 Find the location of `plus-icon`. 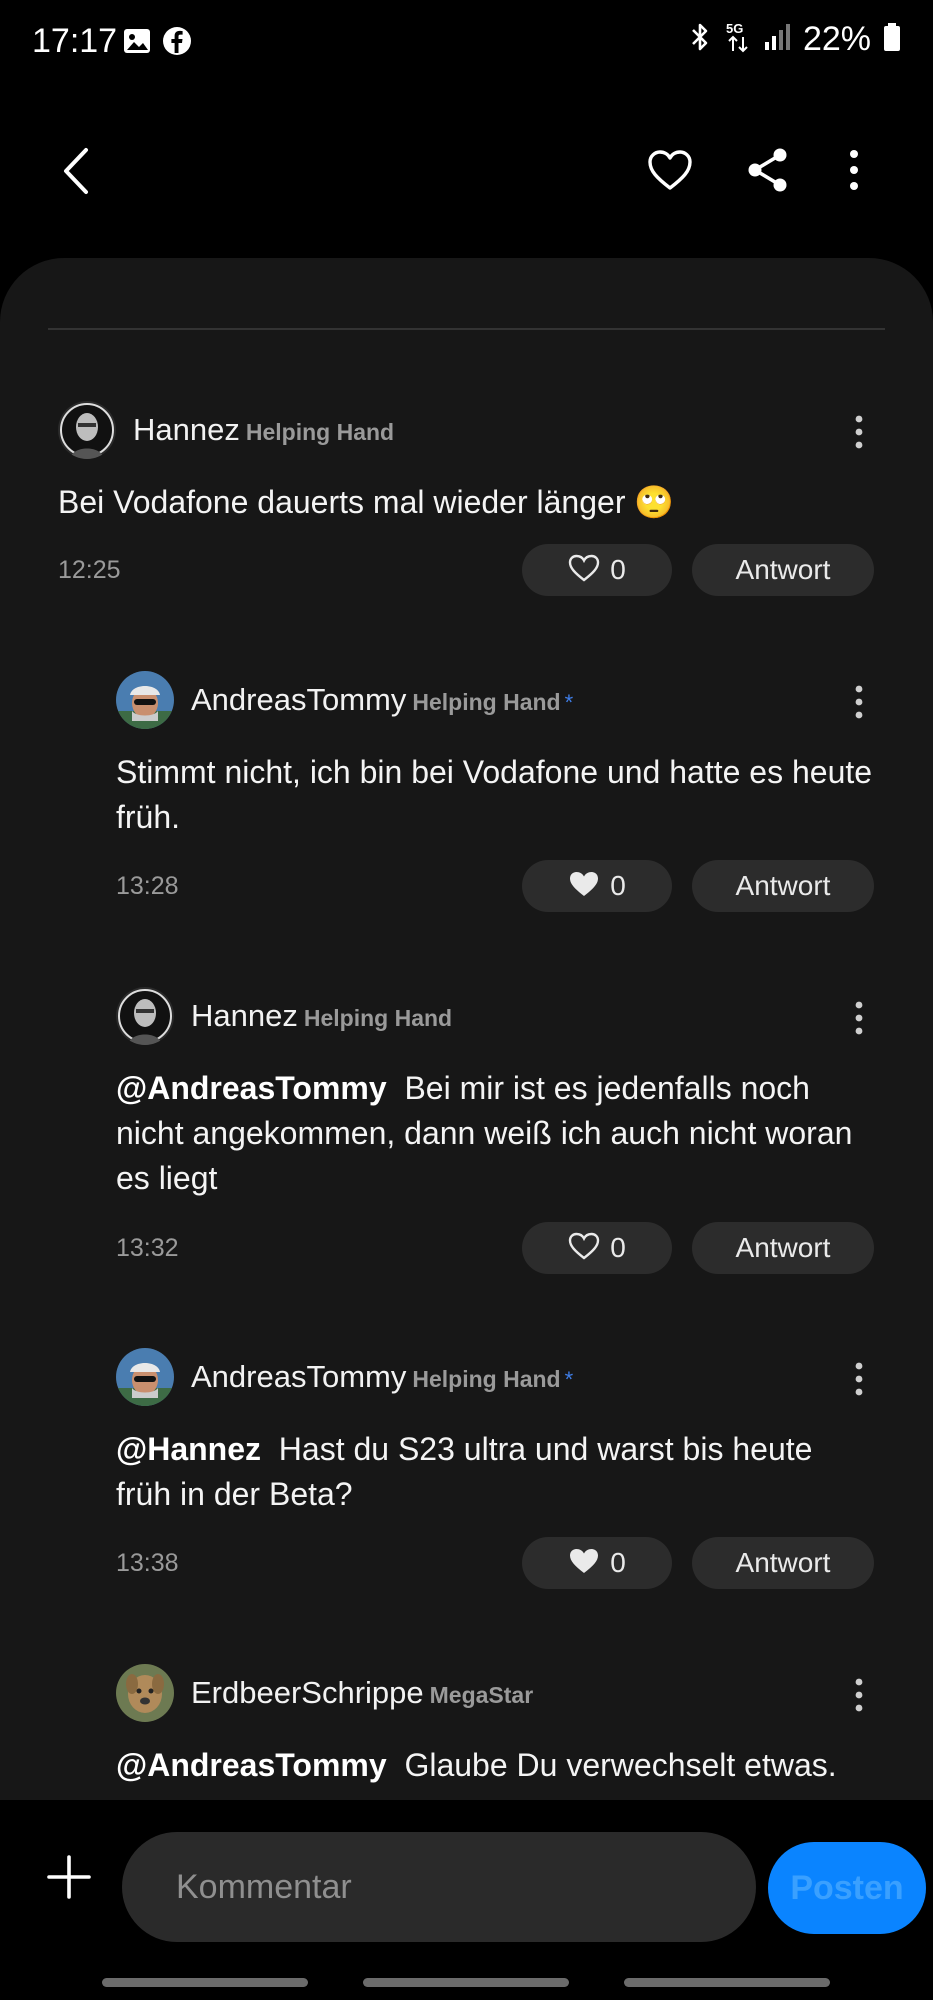

plus-icon is located at coordinates (69, 1879).